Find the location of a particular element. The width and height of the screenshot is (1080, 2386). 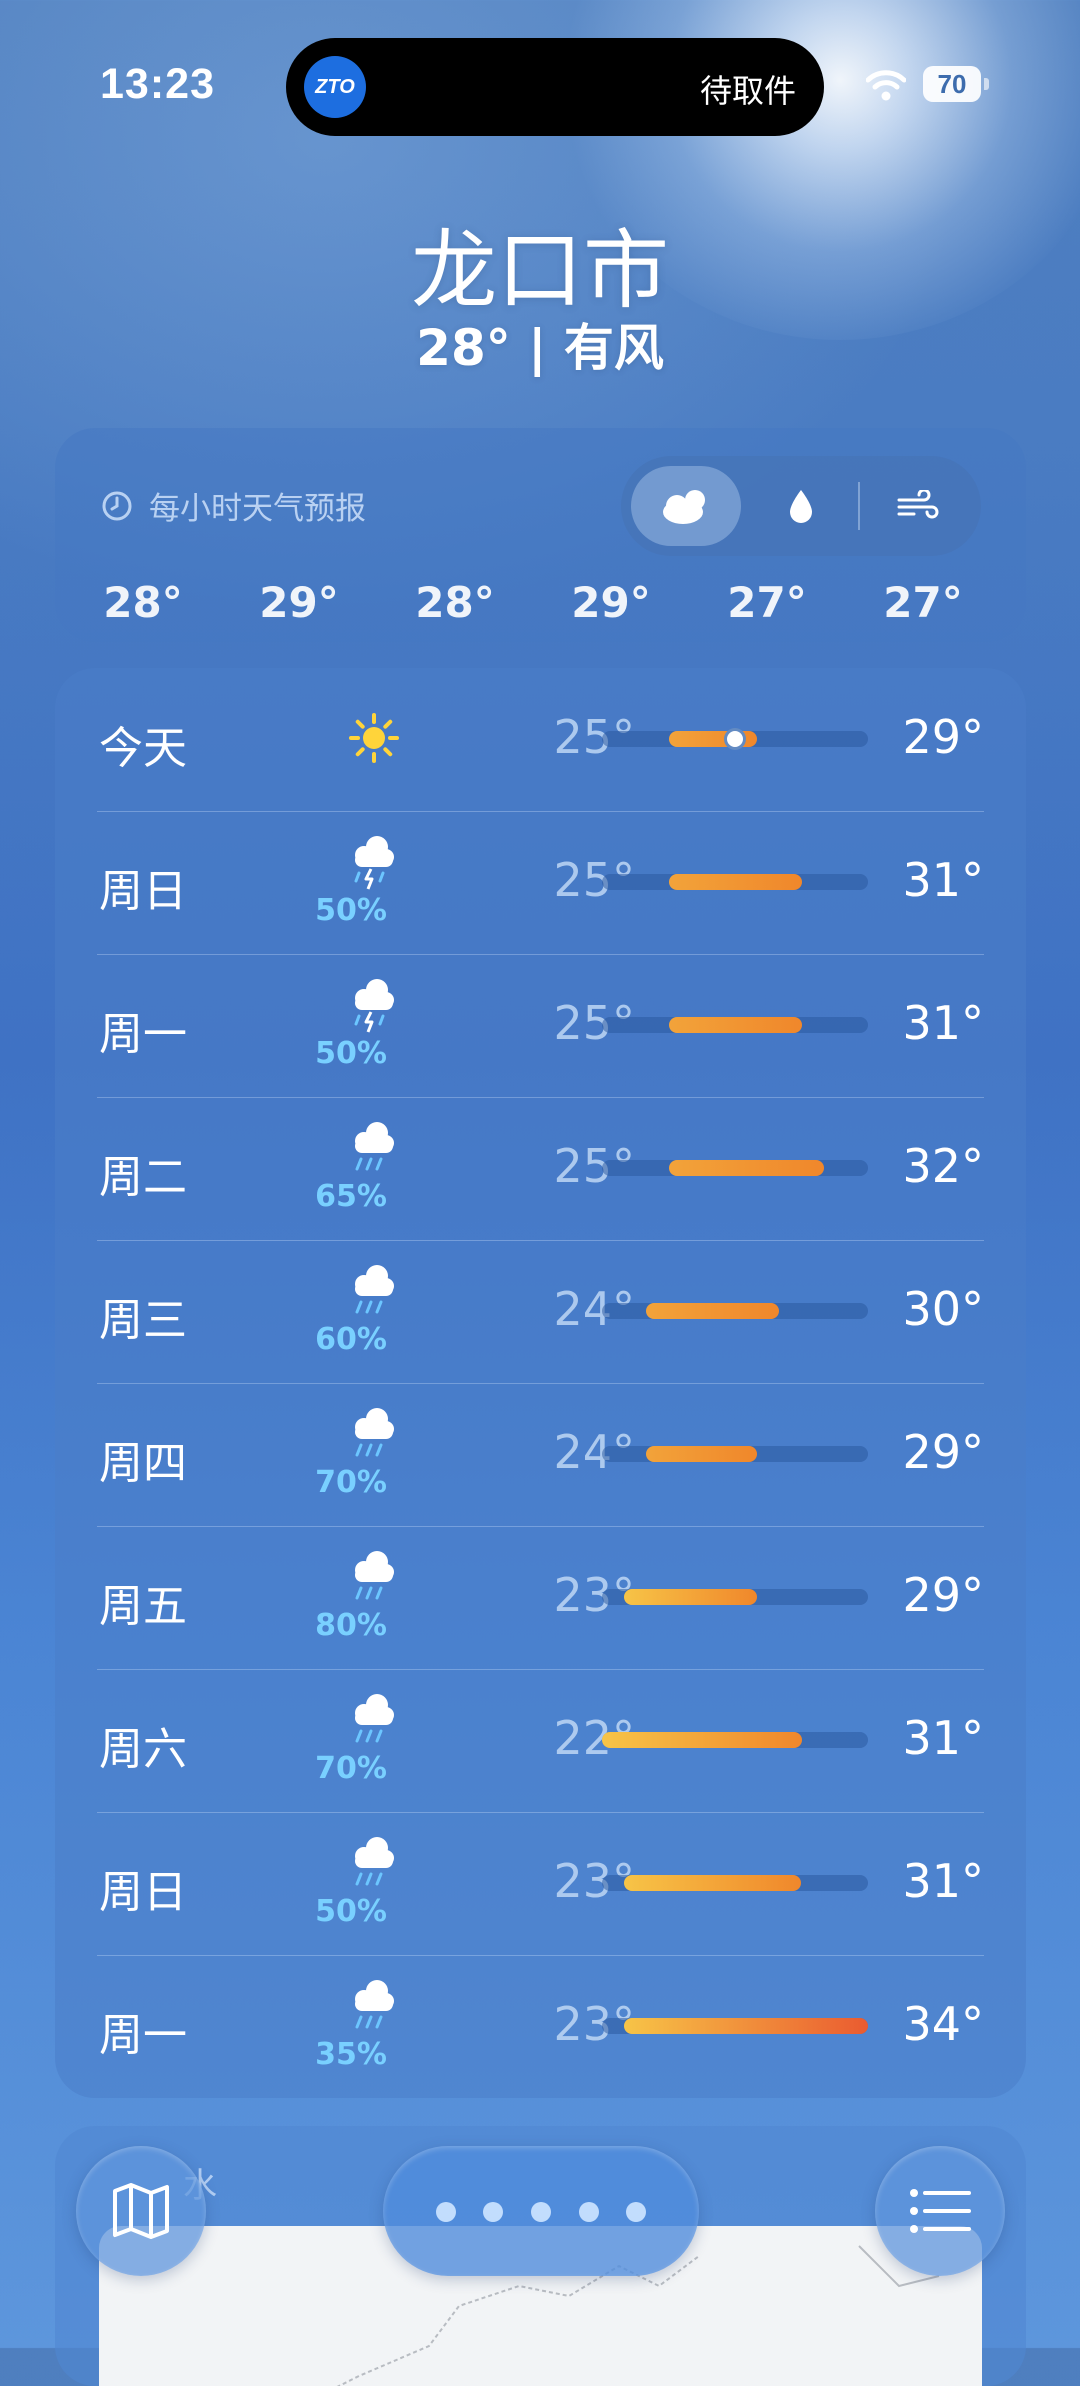

hourly-temperatures: 28° 29° 28° 29° 27° 27° is located at coordinates (540, 608).